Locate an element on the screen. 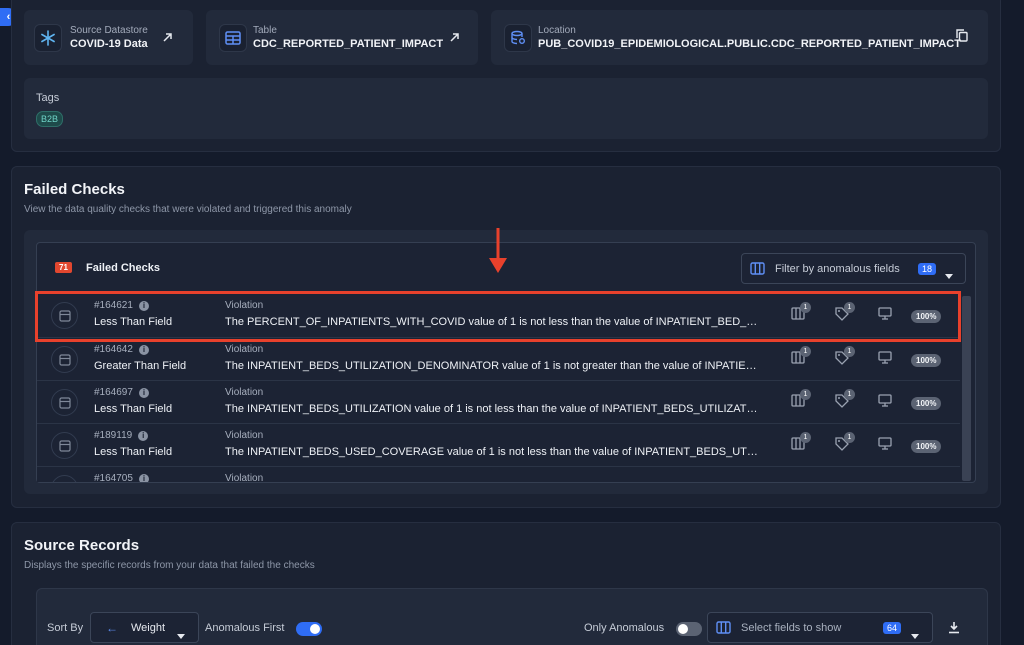 The height and width of the screenshot is (645, 1024). tags-label: Tags is located at coordinates (48, 98).